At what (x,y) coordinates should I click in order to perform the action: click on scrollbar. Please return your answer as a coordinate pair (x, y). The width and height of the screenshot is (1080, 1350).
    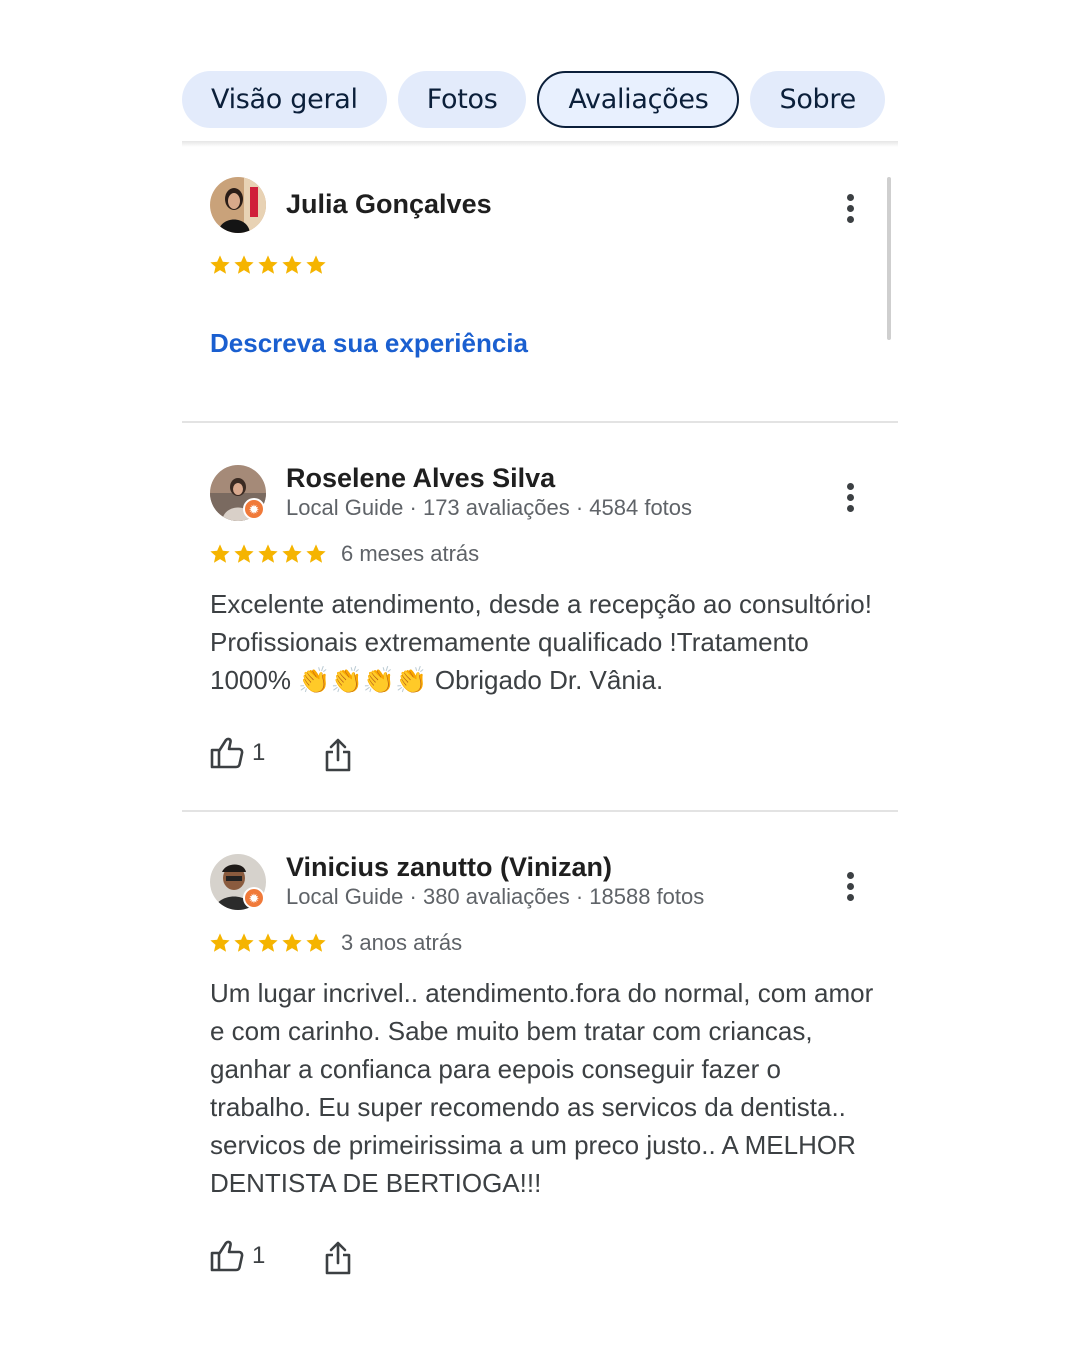
    Looking at the image, I should click on (889, 258).